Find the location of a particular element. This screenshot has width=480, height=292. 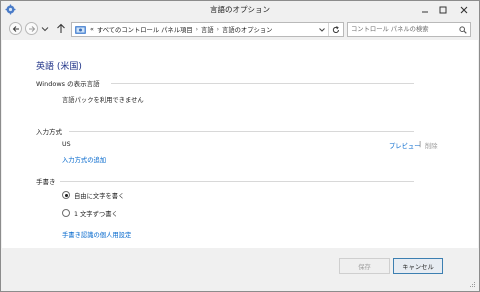

refresh-button is located at coordinates (335, 29).